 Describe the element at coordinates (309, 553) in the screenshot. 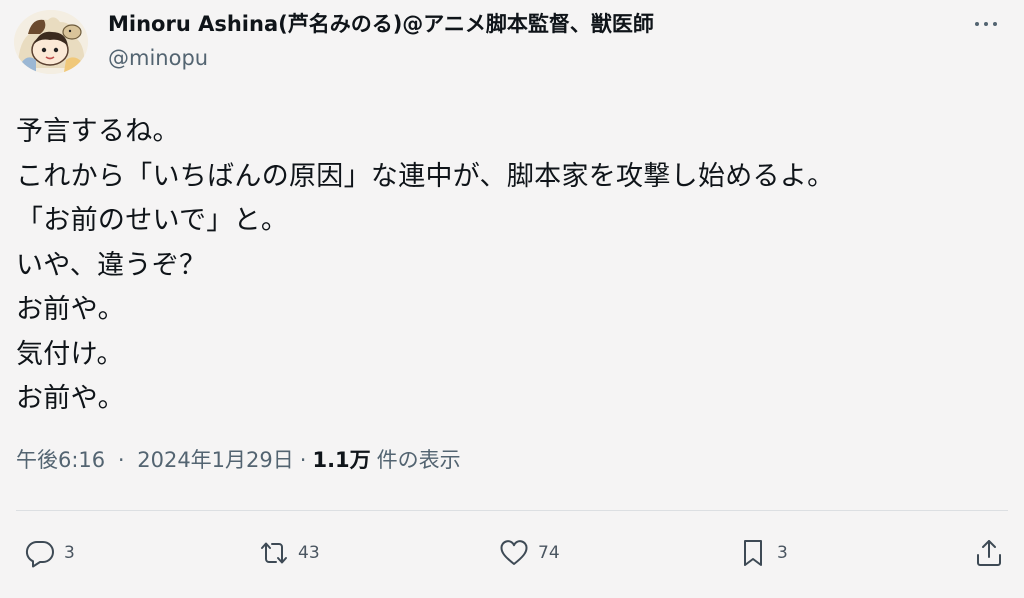

I see `repost-count: 43` at that location.